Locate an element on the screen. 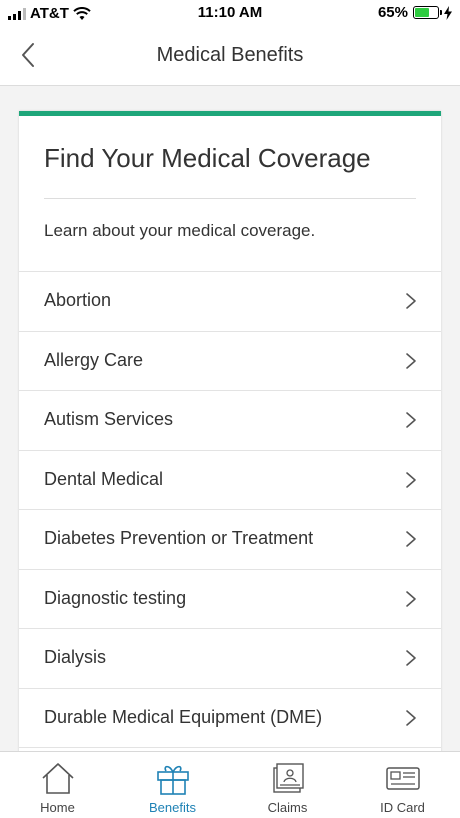  tab-label: Home is located at coordinates (57, 807).